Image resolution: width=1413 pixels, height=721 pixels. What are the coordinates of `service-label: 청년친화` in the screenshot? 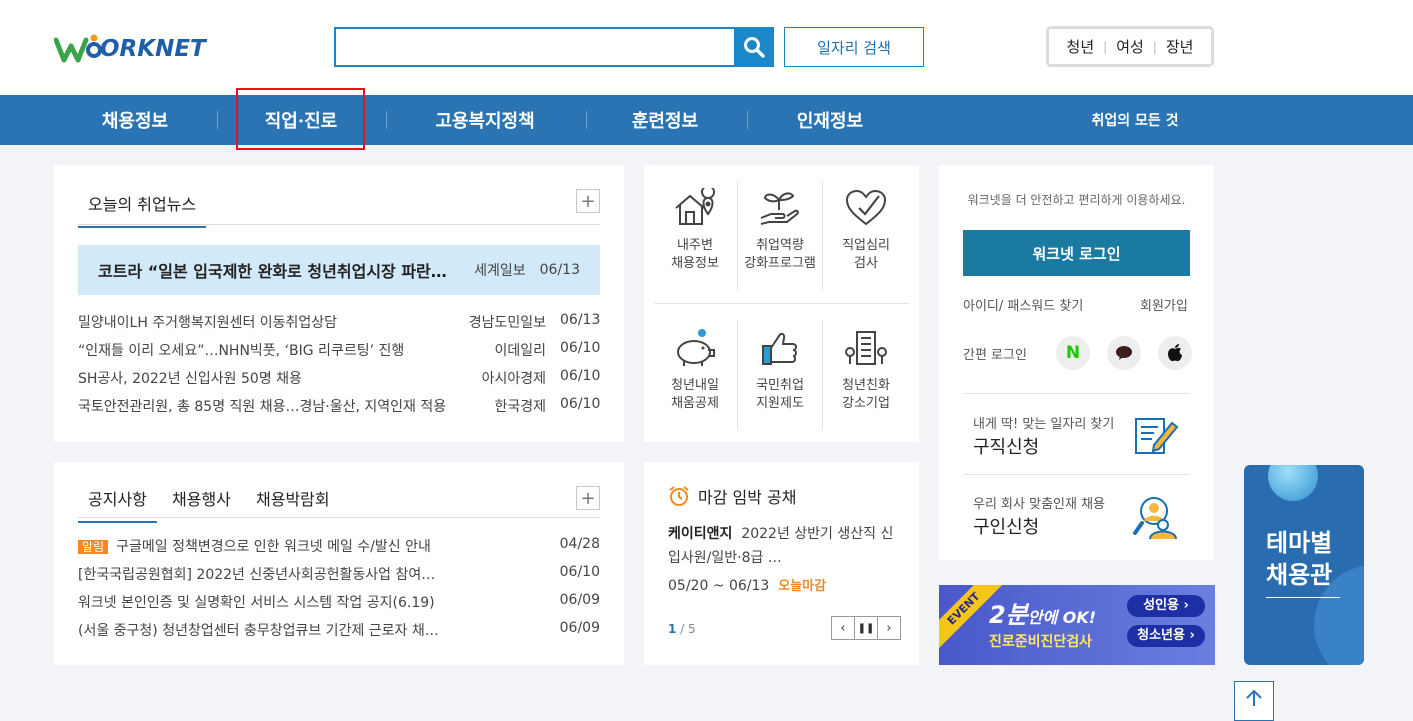 It's located at (866, 385).